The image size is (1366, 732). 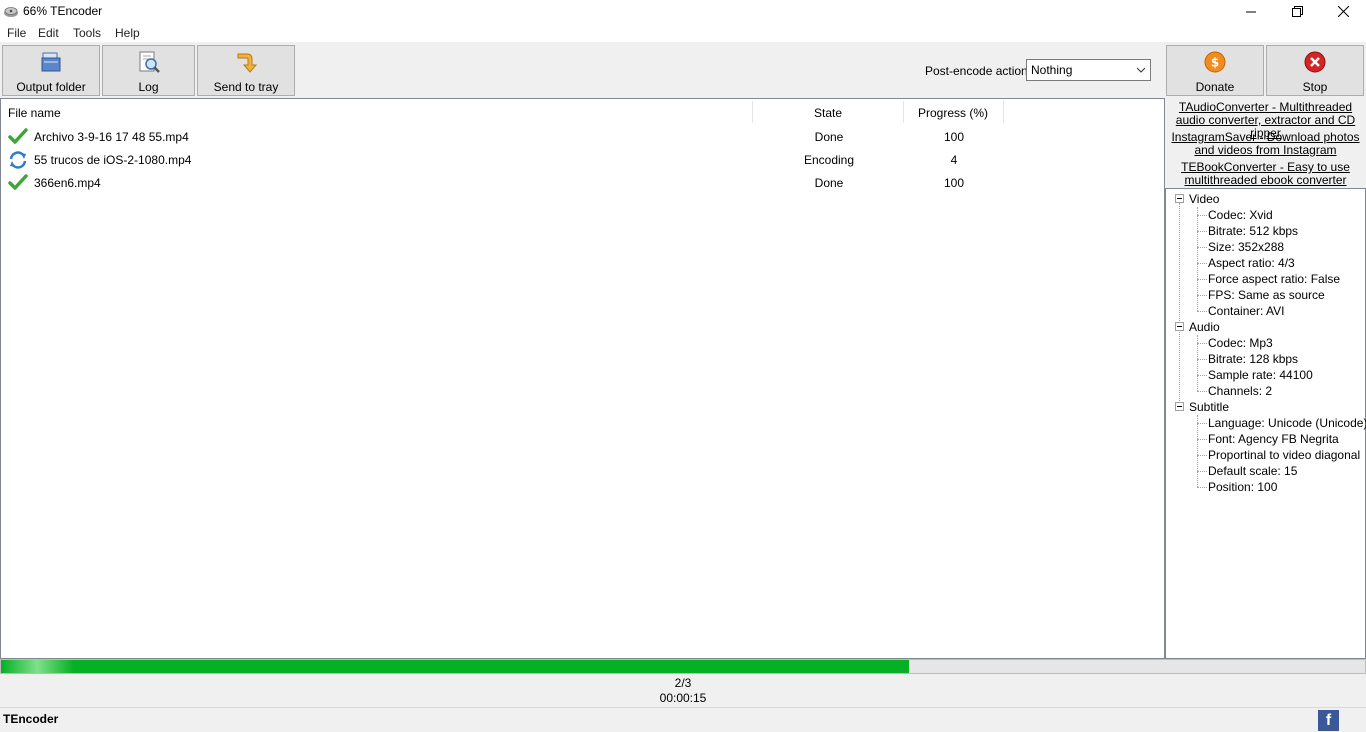 I want to click on tree-item: Codec: Mp3, so click(x=1240, y=343).